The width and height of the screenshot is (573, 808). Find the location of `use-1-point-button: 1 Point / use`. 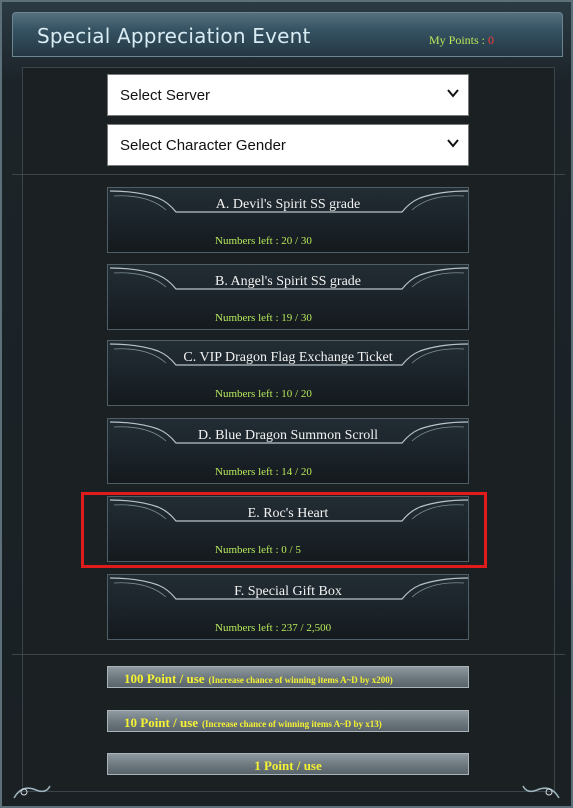

use-1-point-button: 1 Point / use is located at coordinates (288, 764).